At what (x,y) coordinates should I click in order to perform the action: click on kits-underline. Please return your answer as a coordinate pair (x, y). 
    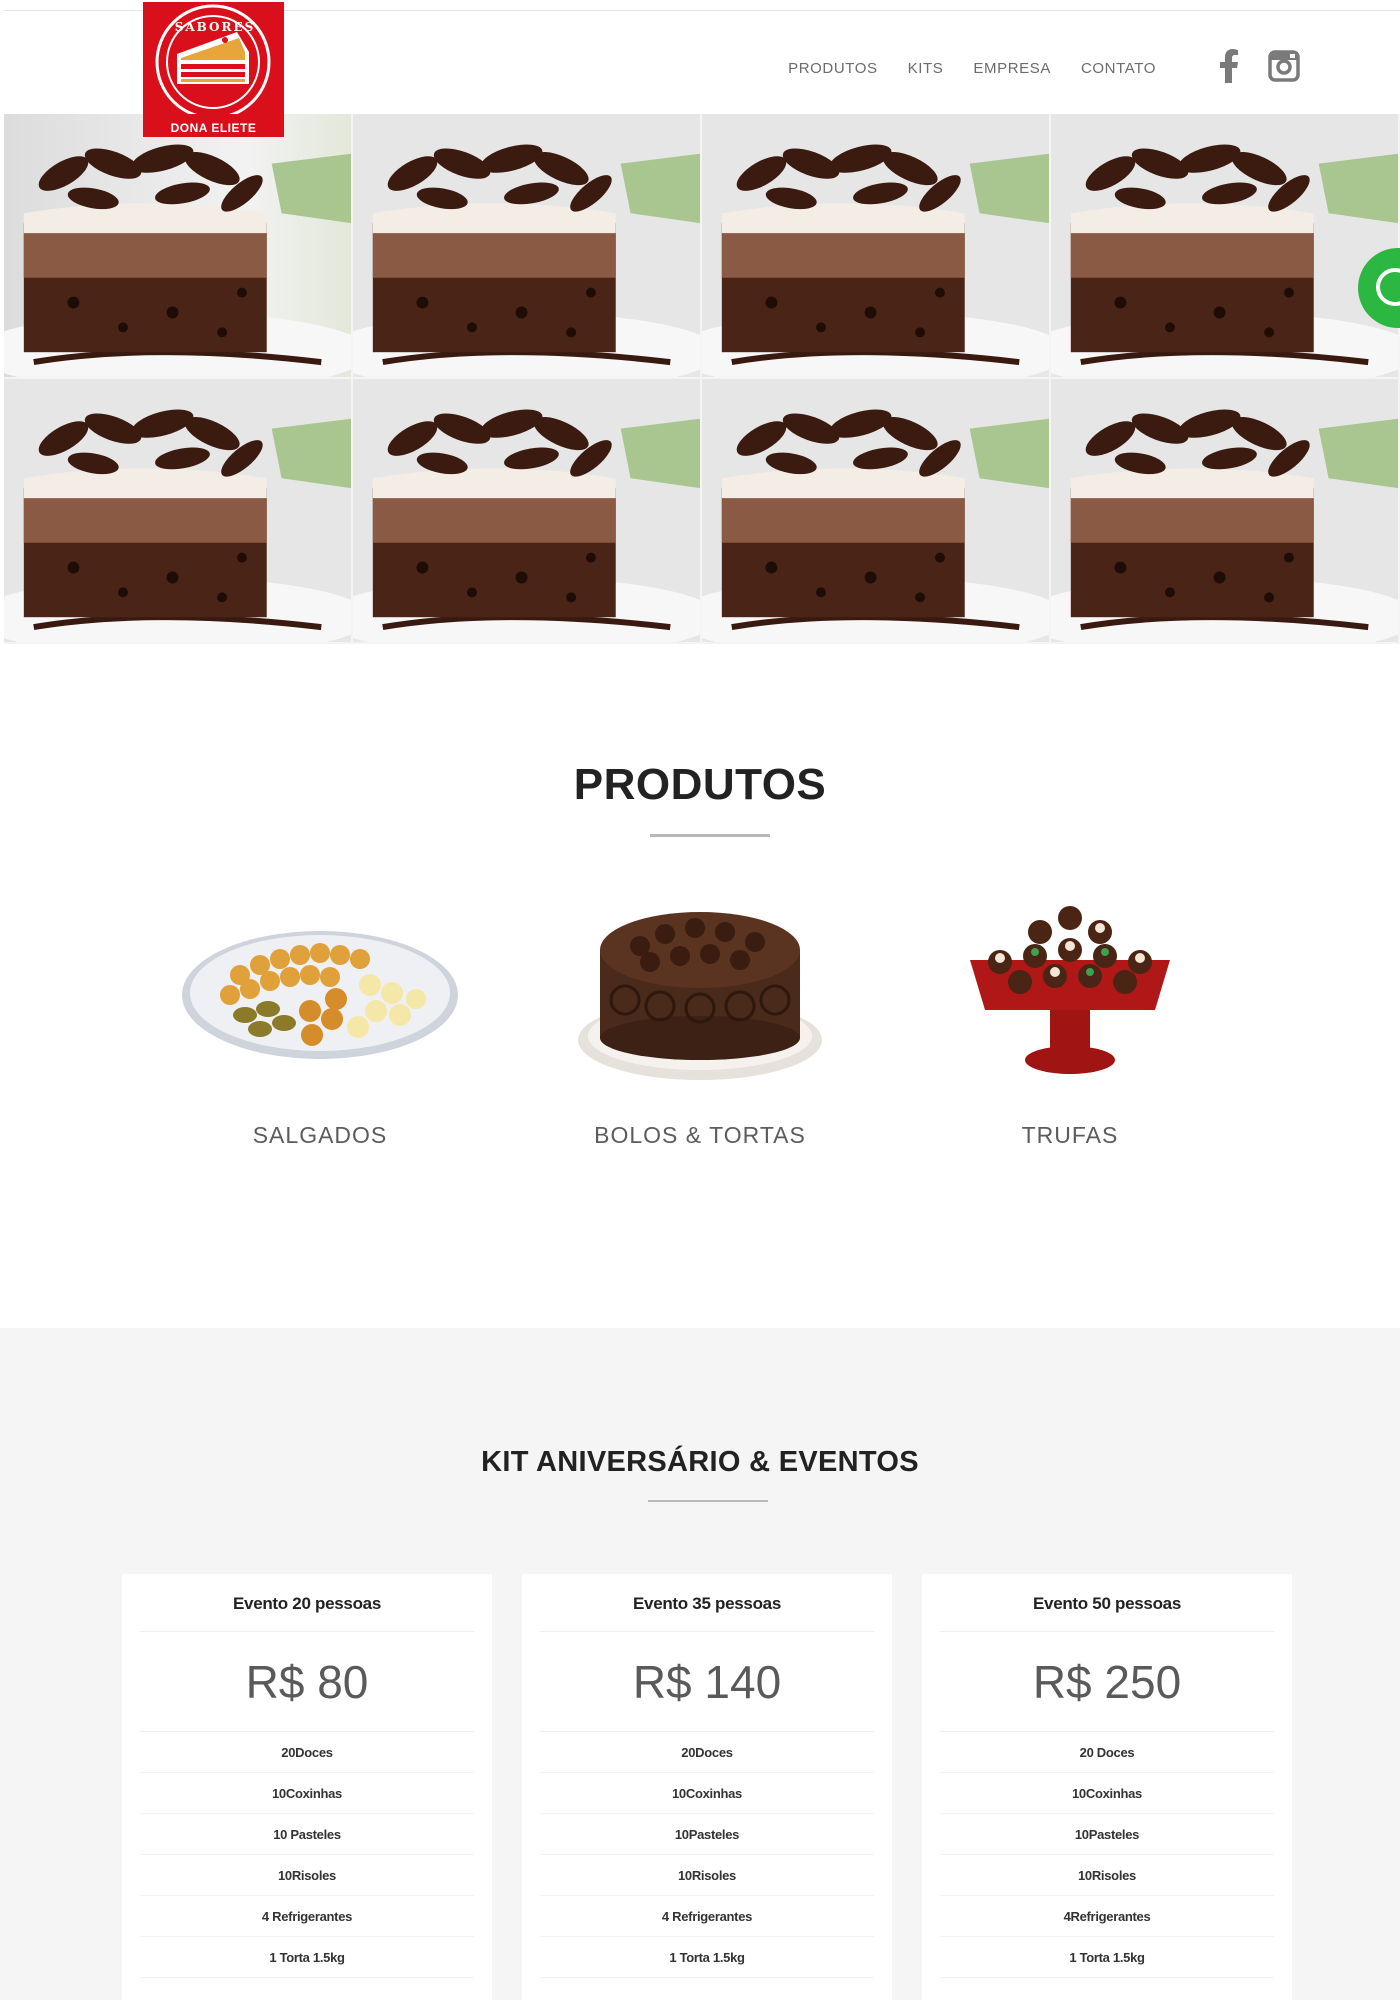
    Looking at the image, I should click on (708, 1501).